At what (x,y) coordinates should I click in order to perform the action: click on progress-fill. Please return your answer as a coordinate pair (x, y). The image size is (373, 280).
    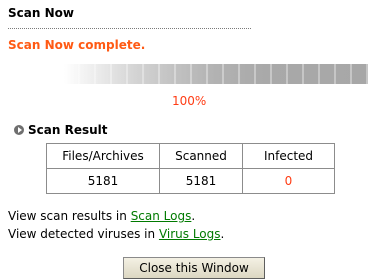
    Looking at the image, I should click on (216, 74).